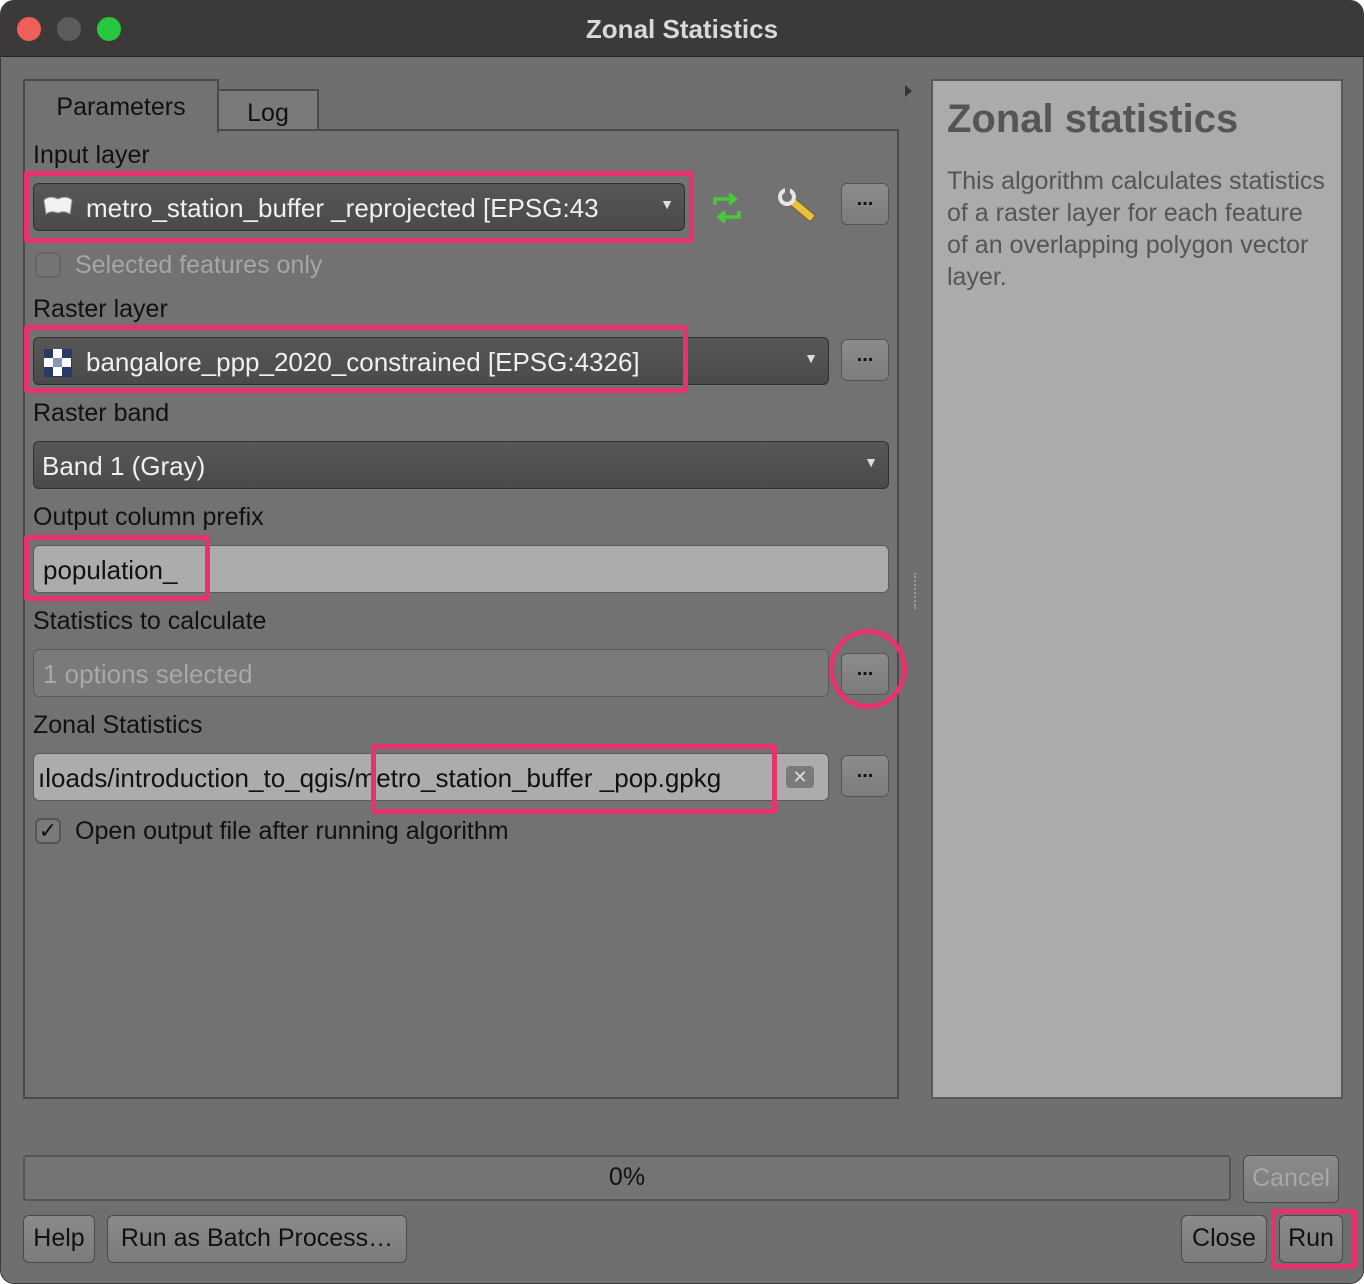 This screenshot has height=1284, width=1364. What do you see at coordinates (148, 517) in the screenshot?
I see `output-prefix-label: Output column prefix` at bounding box center [148, 517].